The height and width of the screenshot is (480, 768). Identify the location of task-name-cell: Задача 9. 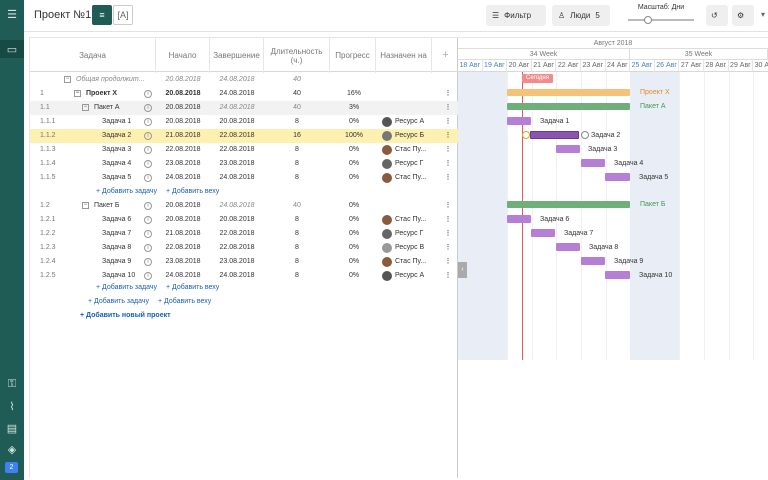
(116, 262).